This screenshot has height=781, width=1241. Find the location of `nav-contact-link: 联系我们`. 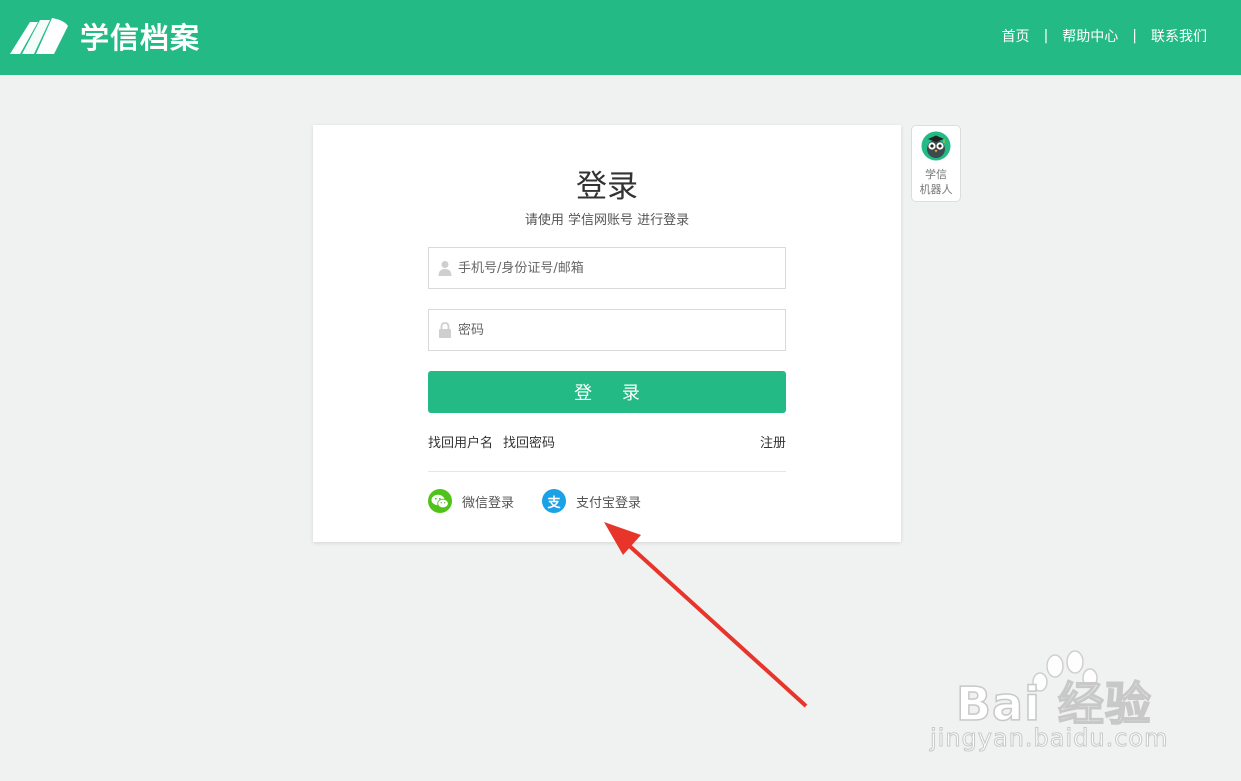

nav-contact-link: 联系我们 is located at coordinates (1179, 36).